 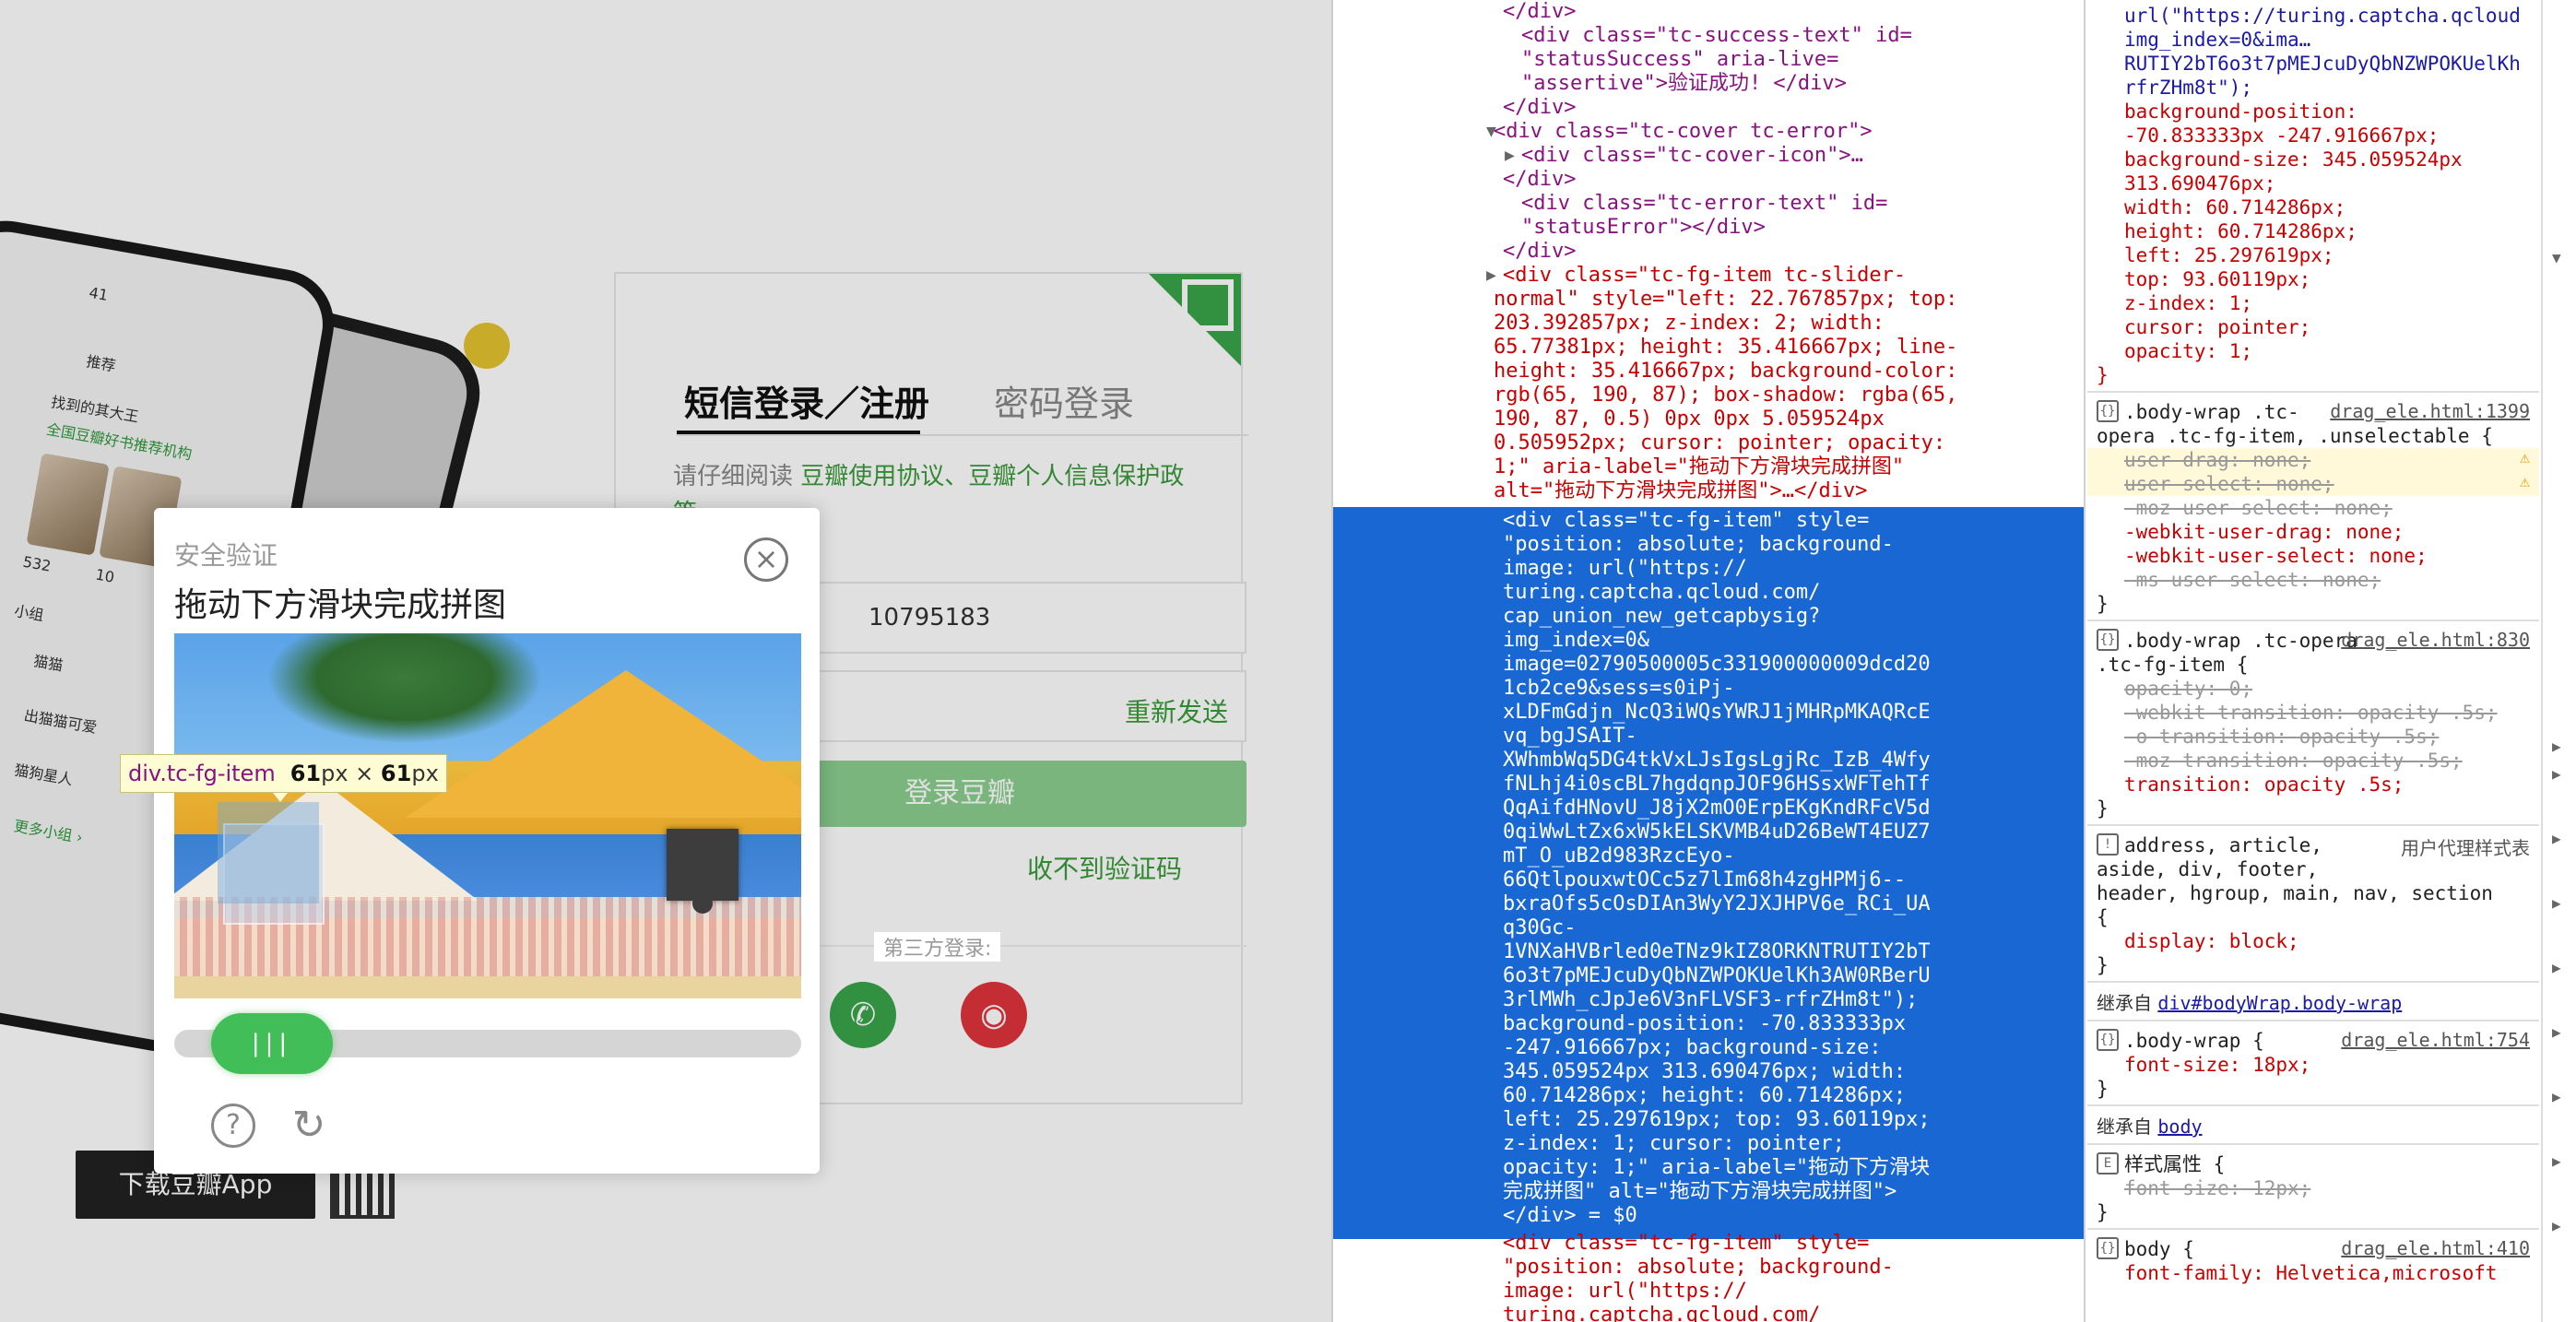 I want to click on stylesheet-source-link: drag_ele.html:410, so click(x=2435, y=1248).